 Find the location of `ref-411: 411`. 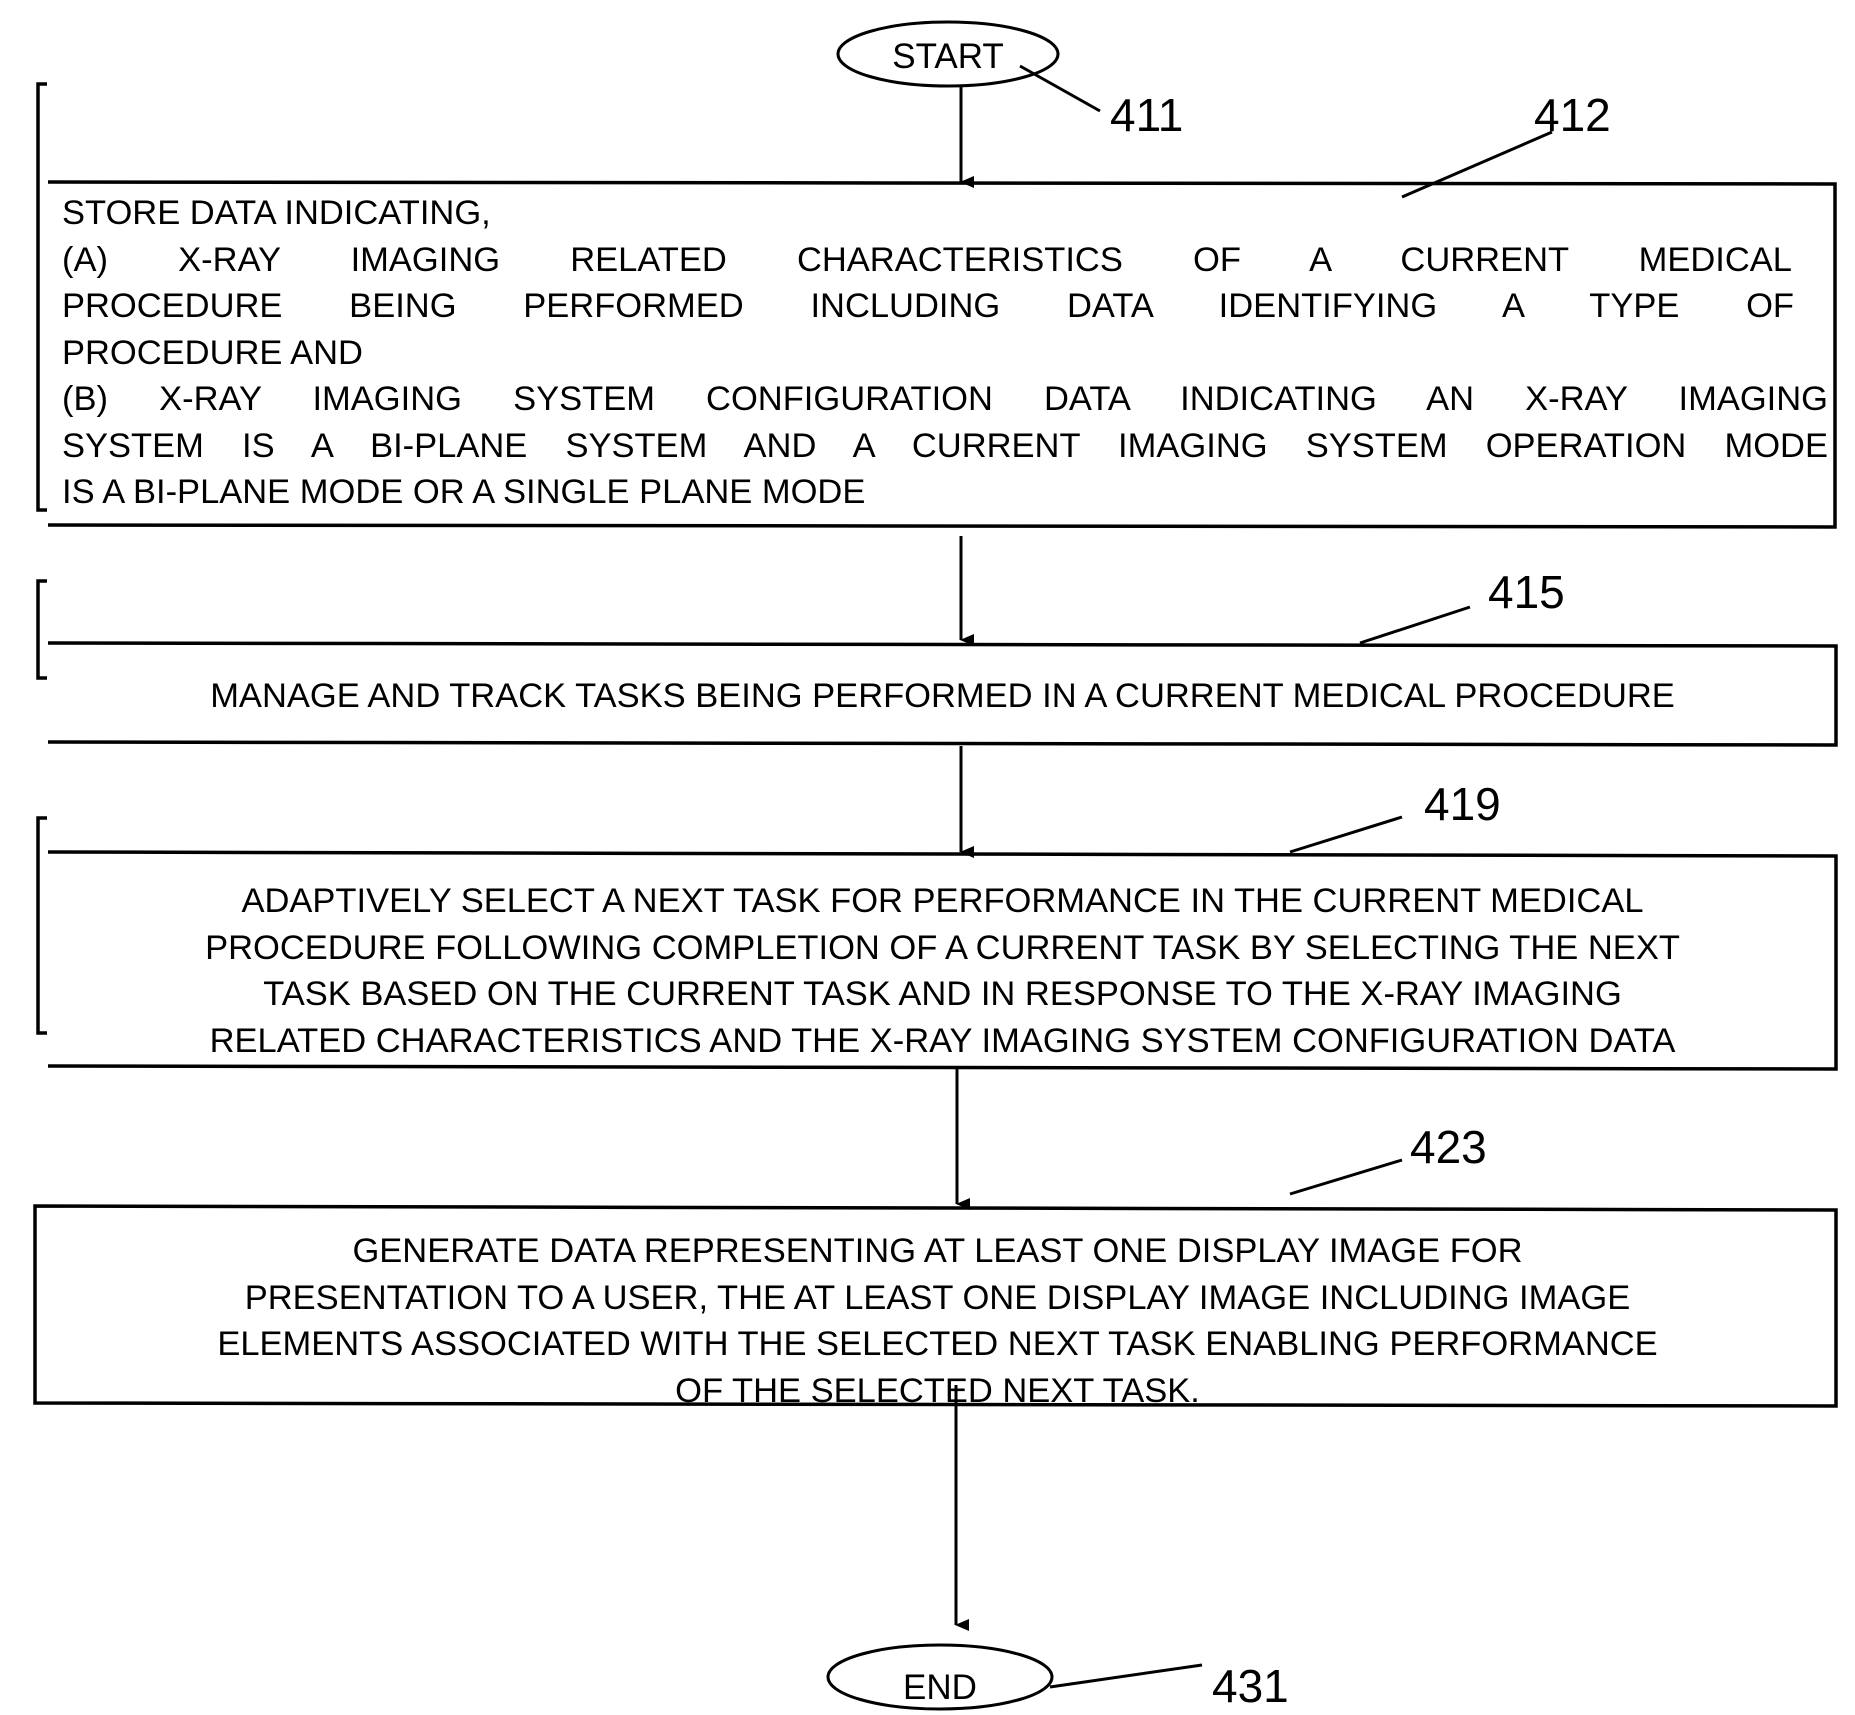

ref-411: 411 is located at coordinates (1146, 115).